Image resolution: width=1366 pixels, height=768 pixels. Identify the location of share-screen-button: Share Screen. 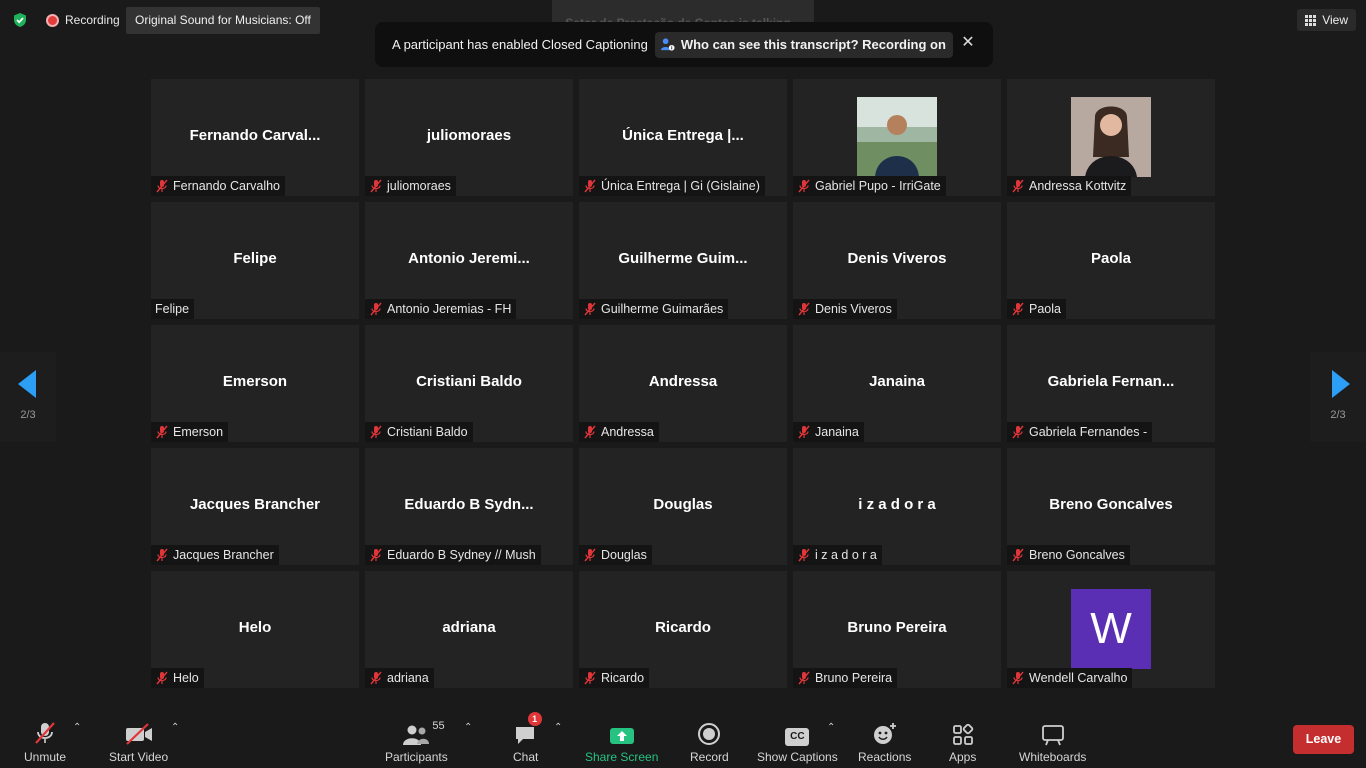
(621, 741).